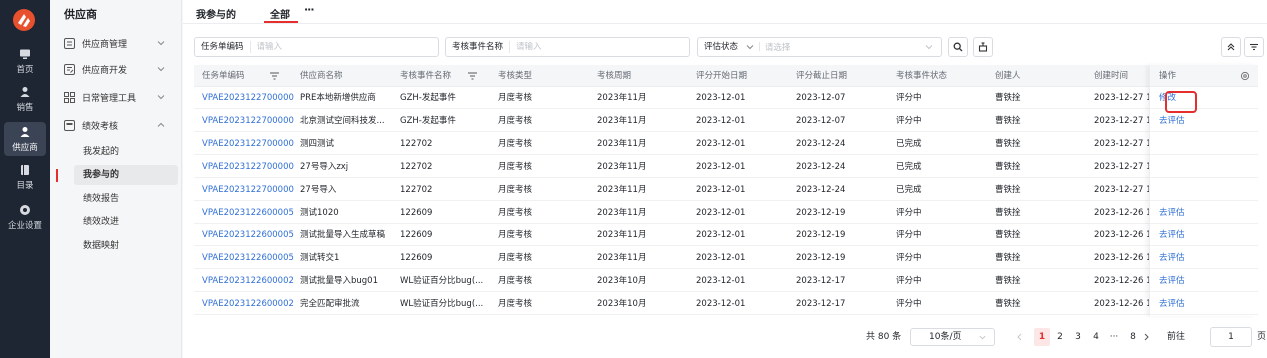 Image resolution: width=1267 pixels, height=358 pixels. What do you see at coordinates (819, 47) in the screenshot?
I see `status-filter: 评估状态 | 请选择` at bounding box center [819, 47].